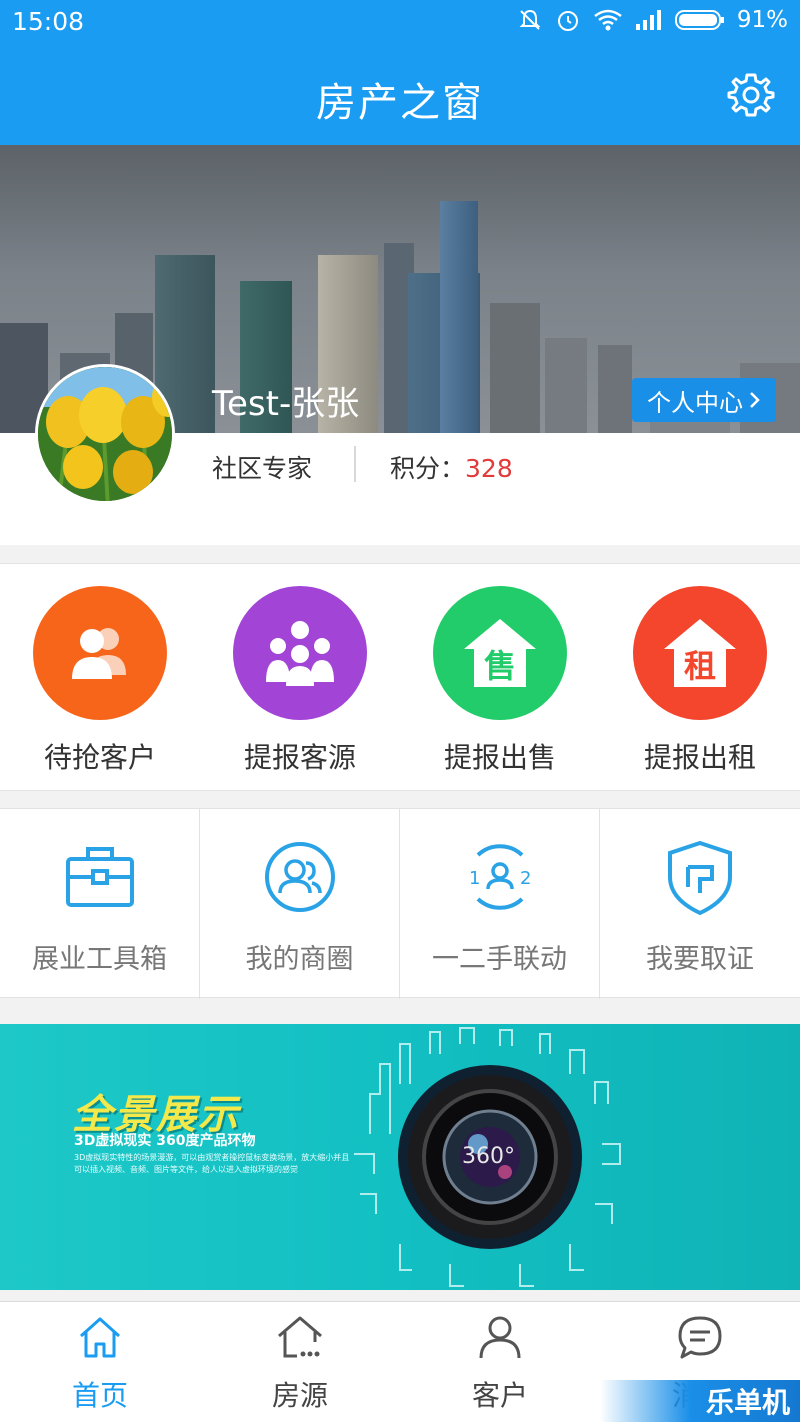 The image size is (800, 1422). Describe the element at coordinates (700, 1337) in the screenshot. I see `message-icon` at that location.